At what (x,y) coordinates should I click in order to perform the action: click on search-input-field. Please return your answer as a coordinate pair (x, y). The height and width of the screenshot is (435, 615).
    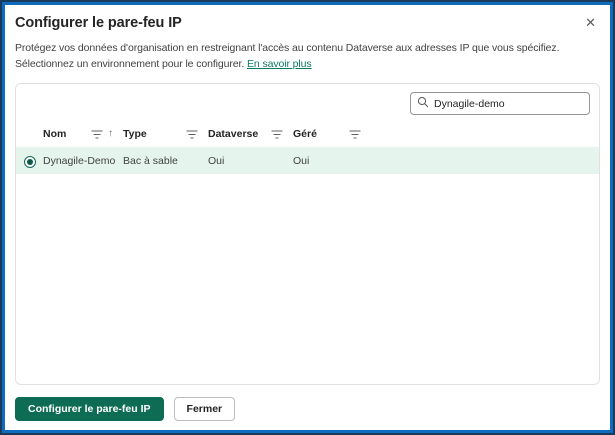
    Looking at the image, I should click on (508, 103).